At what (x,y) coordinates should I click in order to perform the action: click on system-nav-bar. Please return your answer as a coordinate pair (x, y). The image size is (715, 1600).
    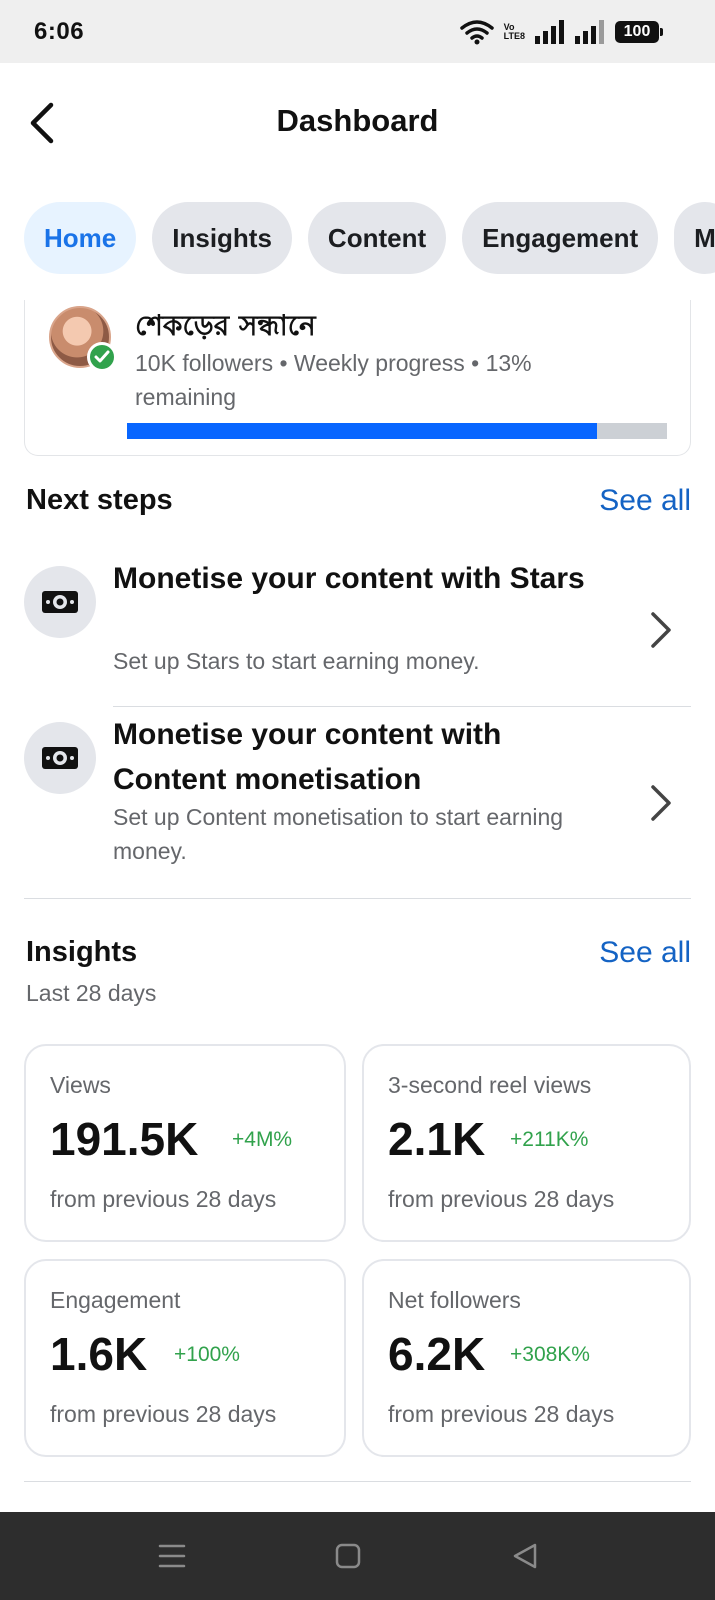
    Looking at the image, I should click on (357, 1556).